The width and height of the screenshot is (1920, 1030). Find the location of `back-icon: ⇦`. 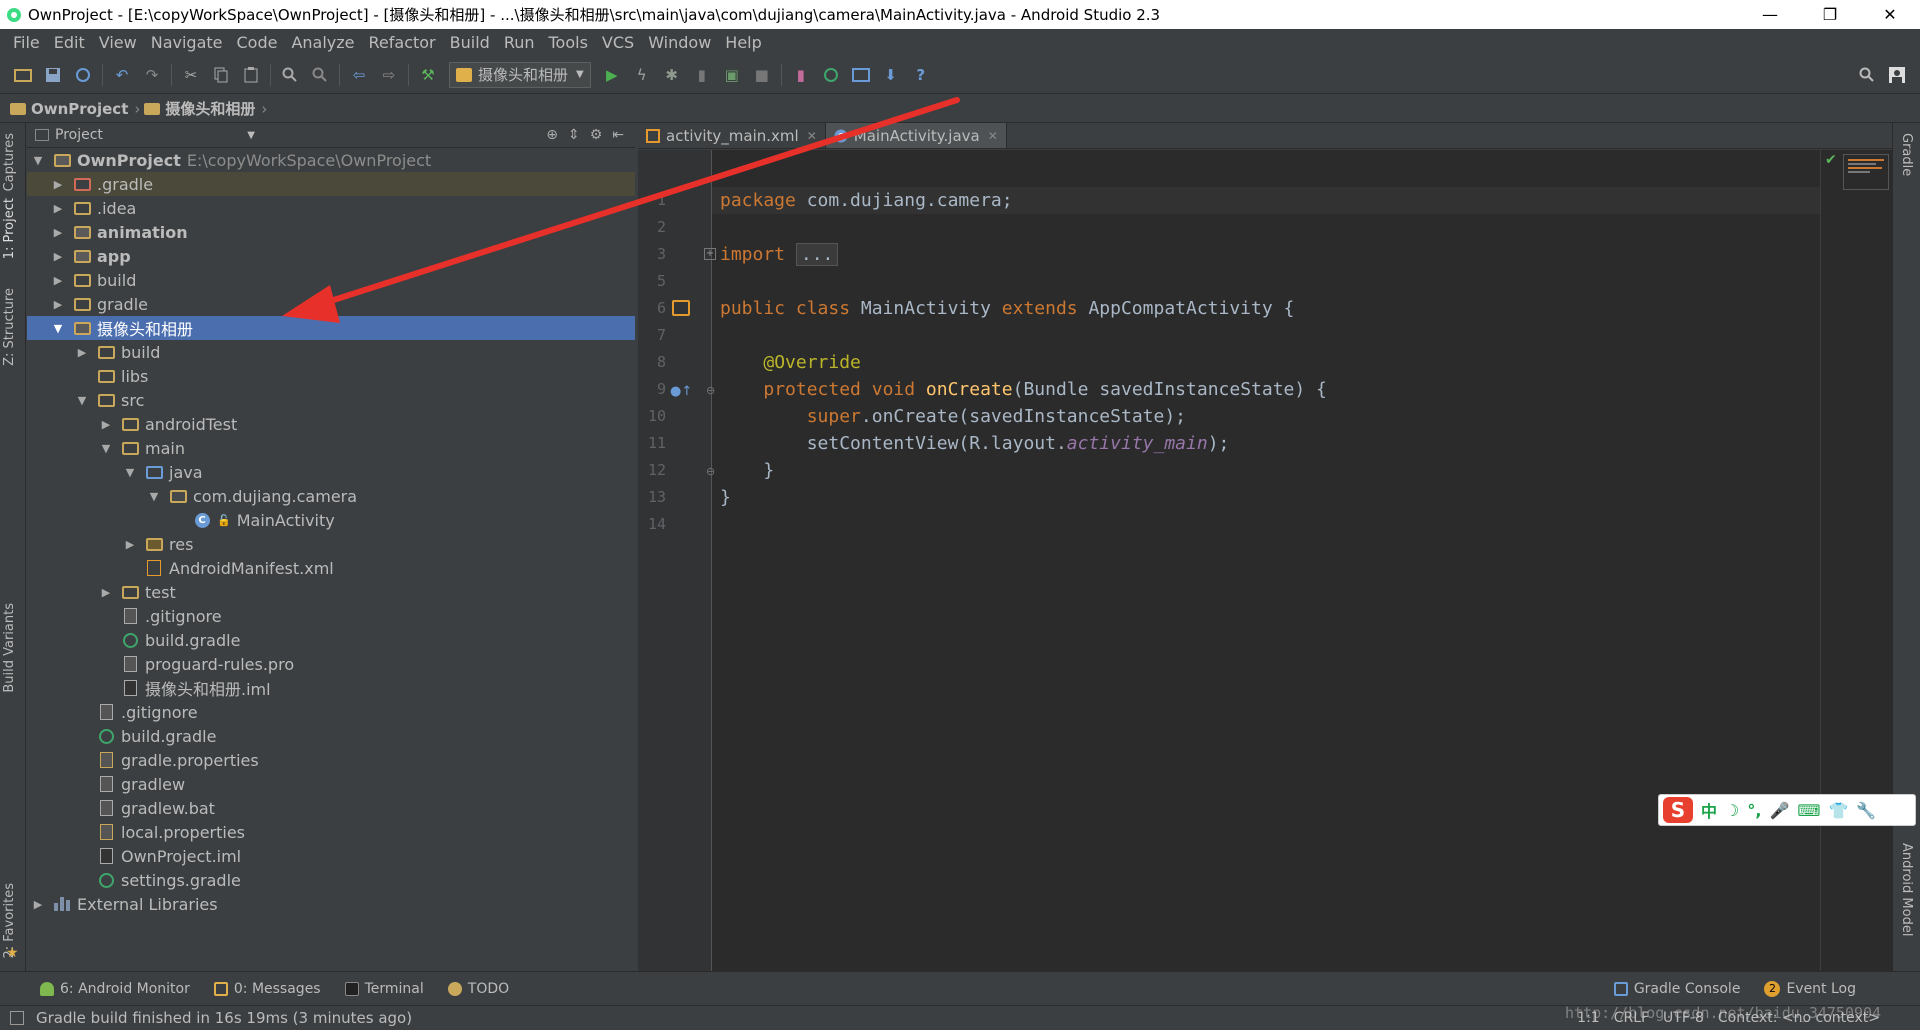

back-icon: ⇦ is located at coordinates (359, 75).